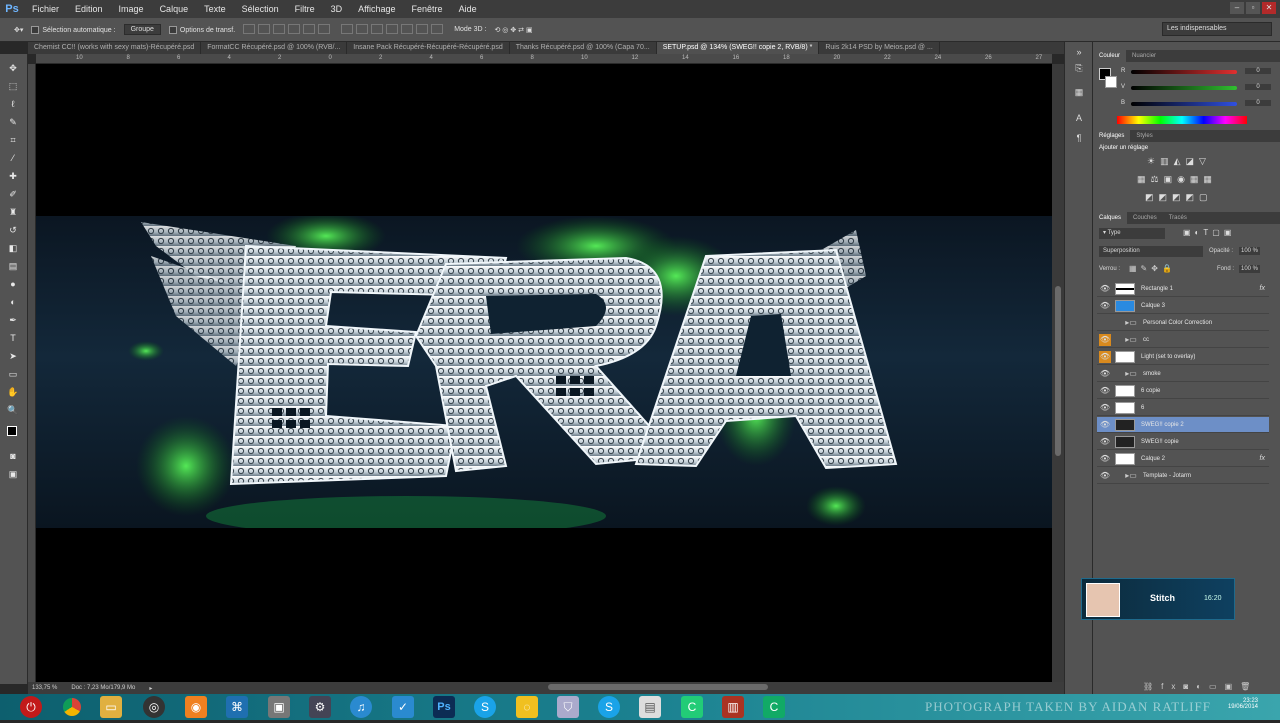  What do you see at coordinates (13, 474) in the screenshot?
I see `screen-mode-icon: ▣` at bounding box center [13, 474].